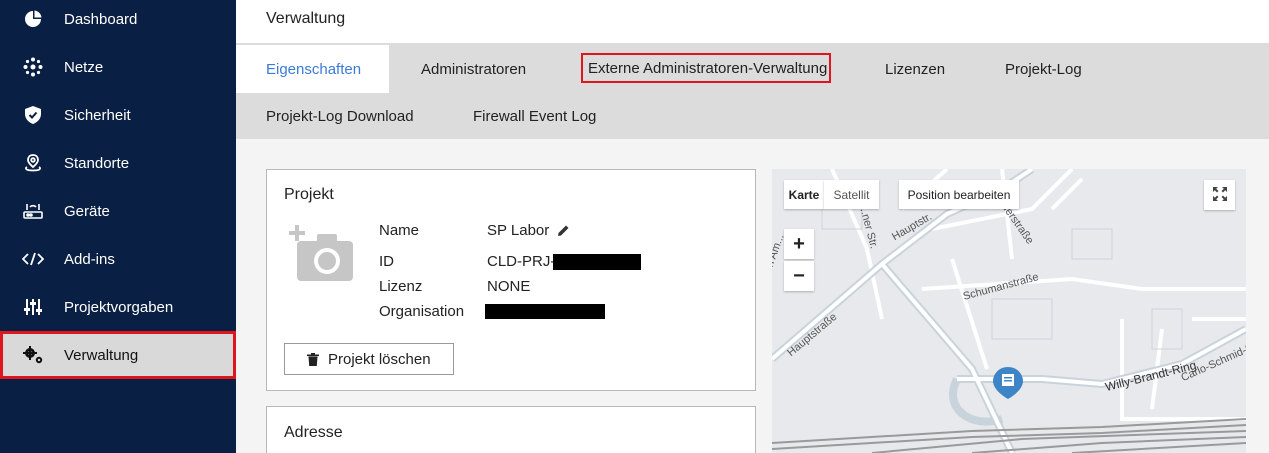 Image resolution: width=1269 pixels, height=453 pixels. Describe the element at coordinates (313, 432) in the screenshot. I see `address-card-title: Adresse` at that location.